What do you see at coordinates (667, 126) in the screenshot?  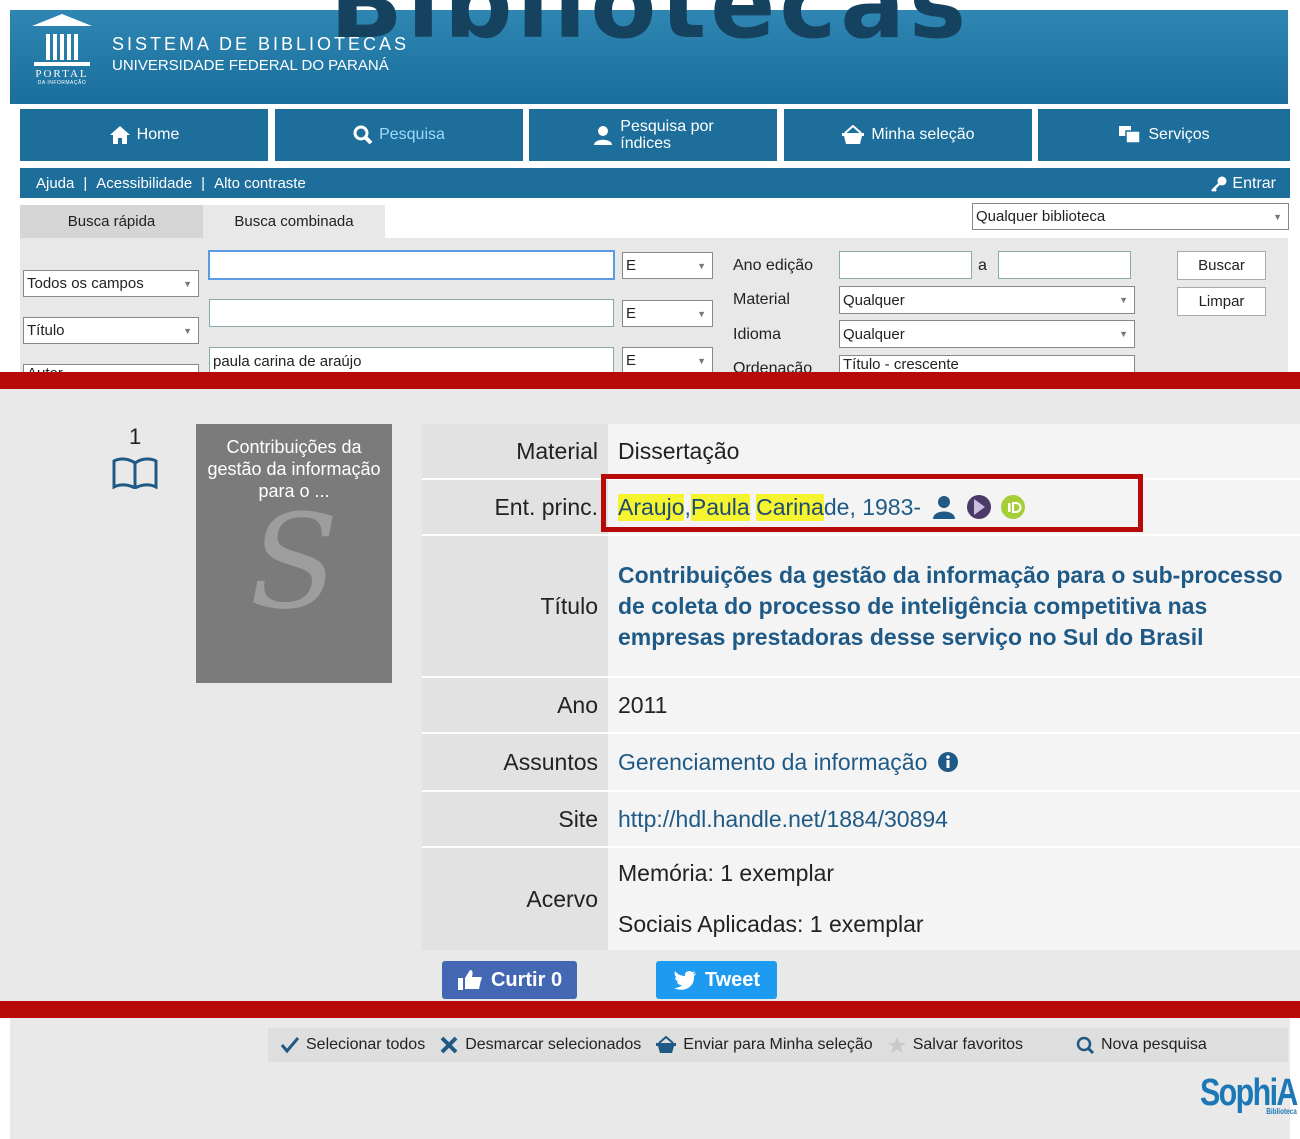 I see `nav-index-label-1: Pesquisa por` at bounding box center [667, 126].